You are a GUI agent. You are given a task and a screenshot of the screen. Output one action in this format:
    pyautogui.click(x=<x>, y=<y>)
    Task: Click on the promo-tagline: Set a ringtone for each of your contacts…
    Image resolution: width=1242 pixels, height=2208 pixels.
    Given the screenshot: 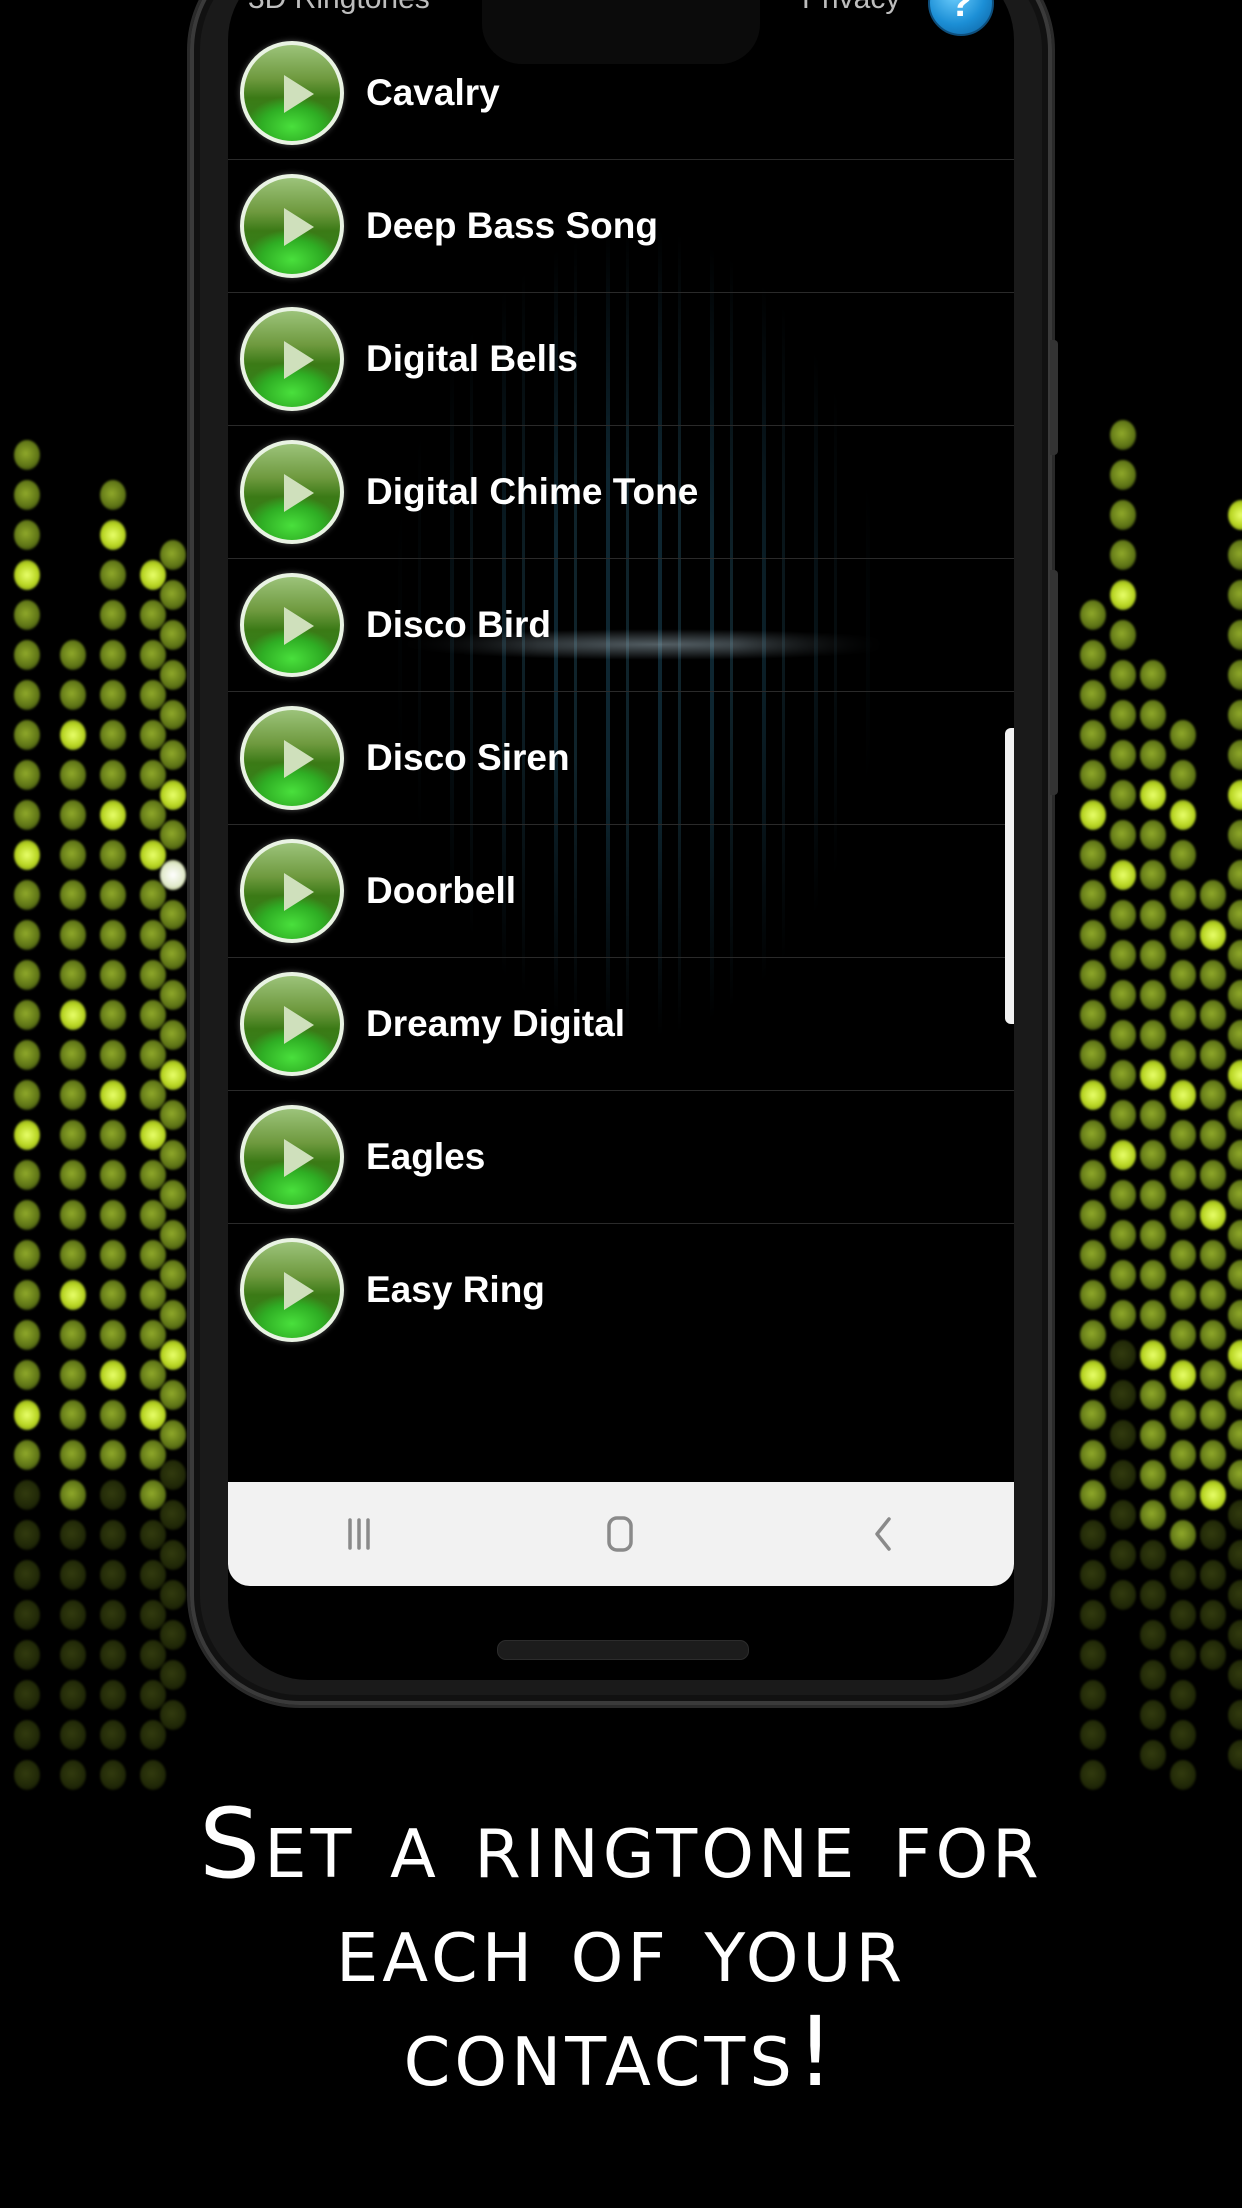 What is the action you would take?
    pyautogui.click(x=621, y=1948)
    